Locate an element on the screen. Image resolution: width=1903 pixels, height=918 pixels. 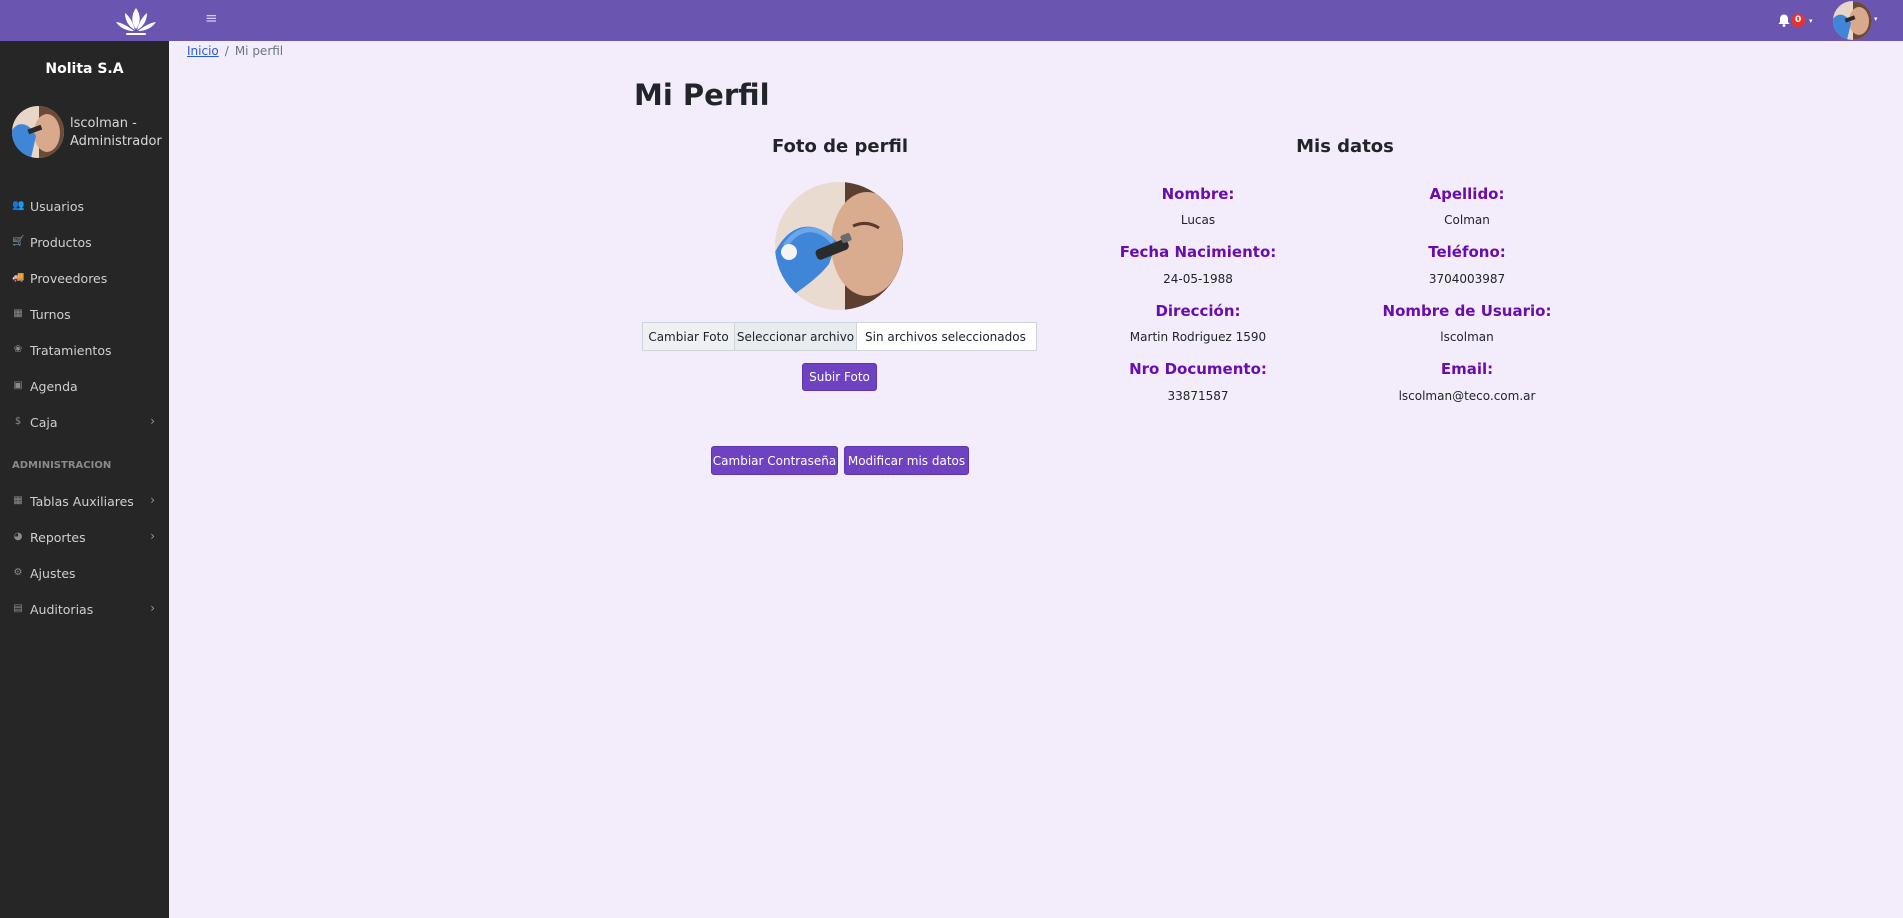
sidebar-item-usuarios: 👥 Usuarios is located at coordinates (84, 206).